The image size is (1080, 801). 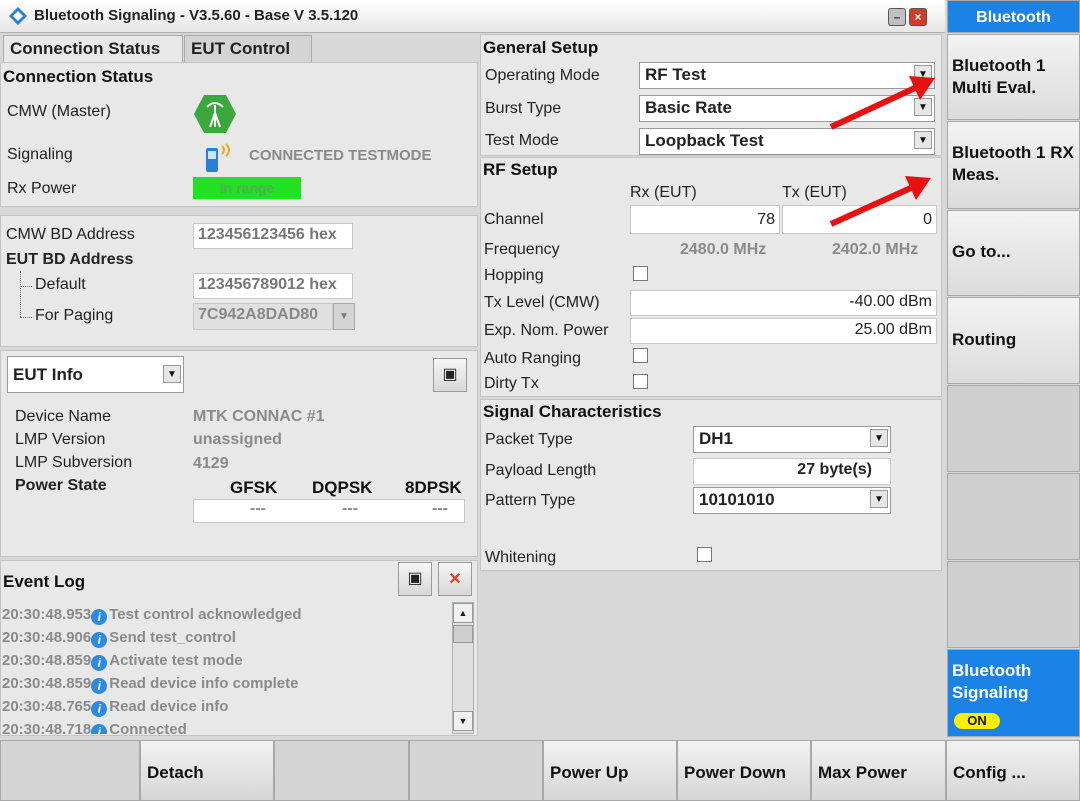 What do you see at coordinates (663, 192) in the screenshot?
I see `rx-eut-header: Rx (EUT)` at bounding box center [663, 192].